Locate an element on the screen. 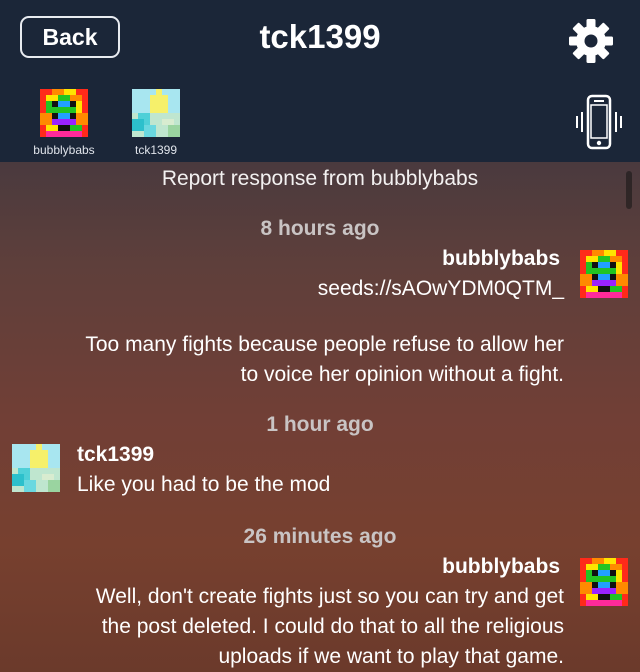 Image resolution: width=640 pixels, height=672 pixels. report-notice: Report response from bubblybabs is located at coordinates (320, 178).